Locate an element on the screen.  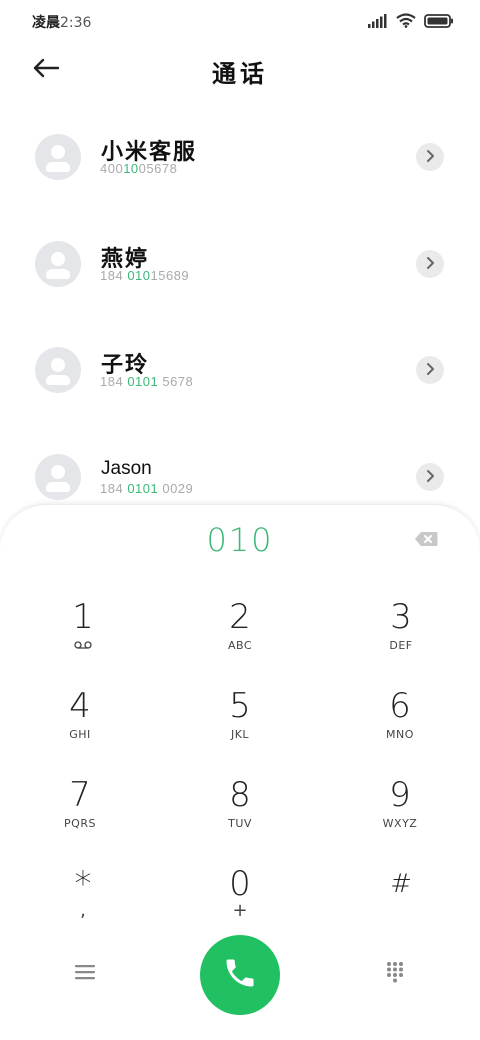
contact-number: 184 0101 5678 is located at coordinates (147, 381).